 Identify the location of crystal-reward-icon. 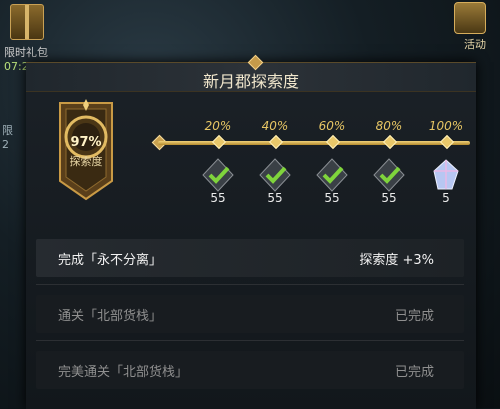
(446, 175).